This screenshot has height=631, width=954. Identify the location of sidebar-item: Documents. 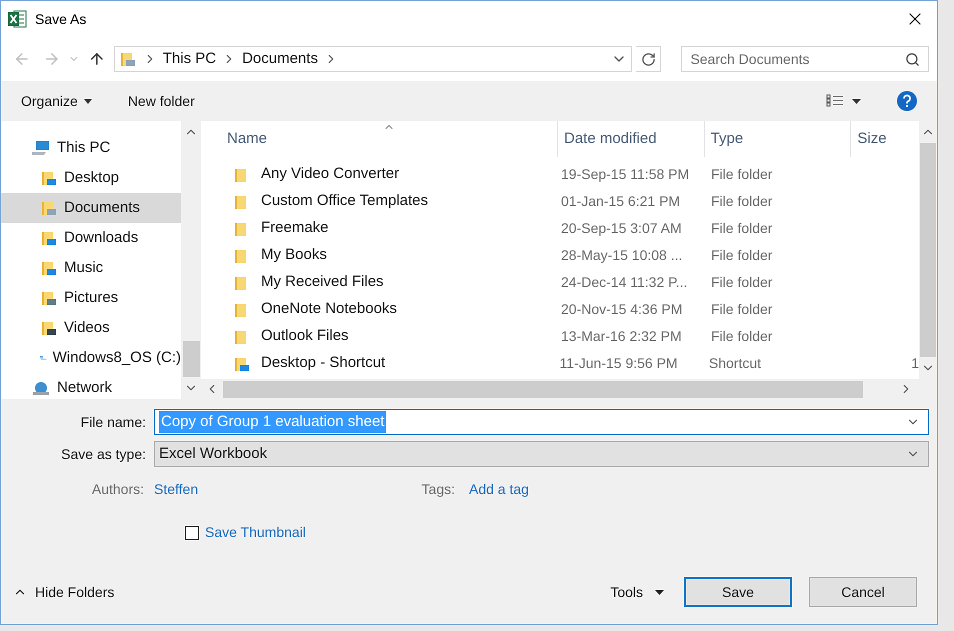
(91, 208).